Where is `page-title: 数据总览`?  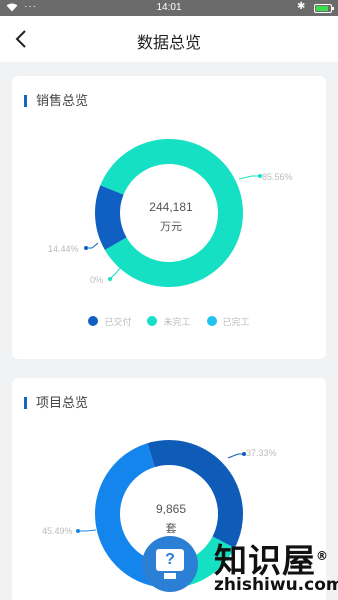 page-title: 数据总览 is located at coordinates (168, 43).